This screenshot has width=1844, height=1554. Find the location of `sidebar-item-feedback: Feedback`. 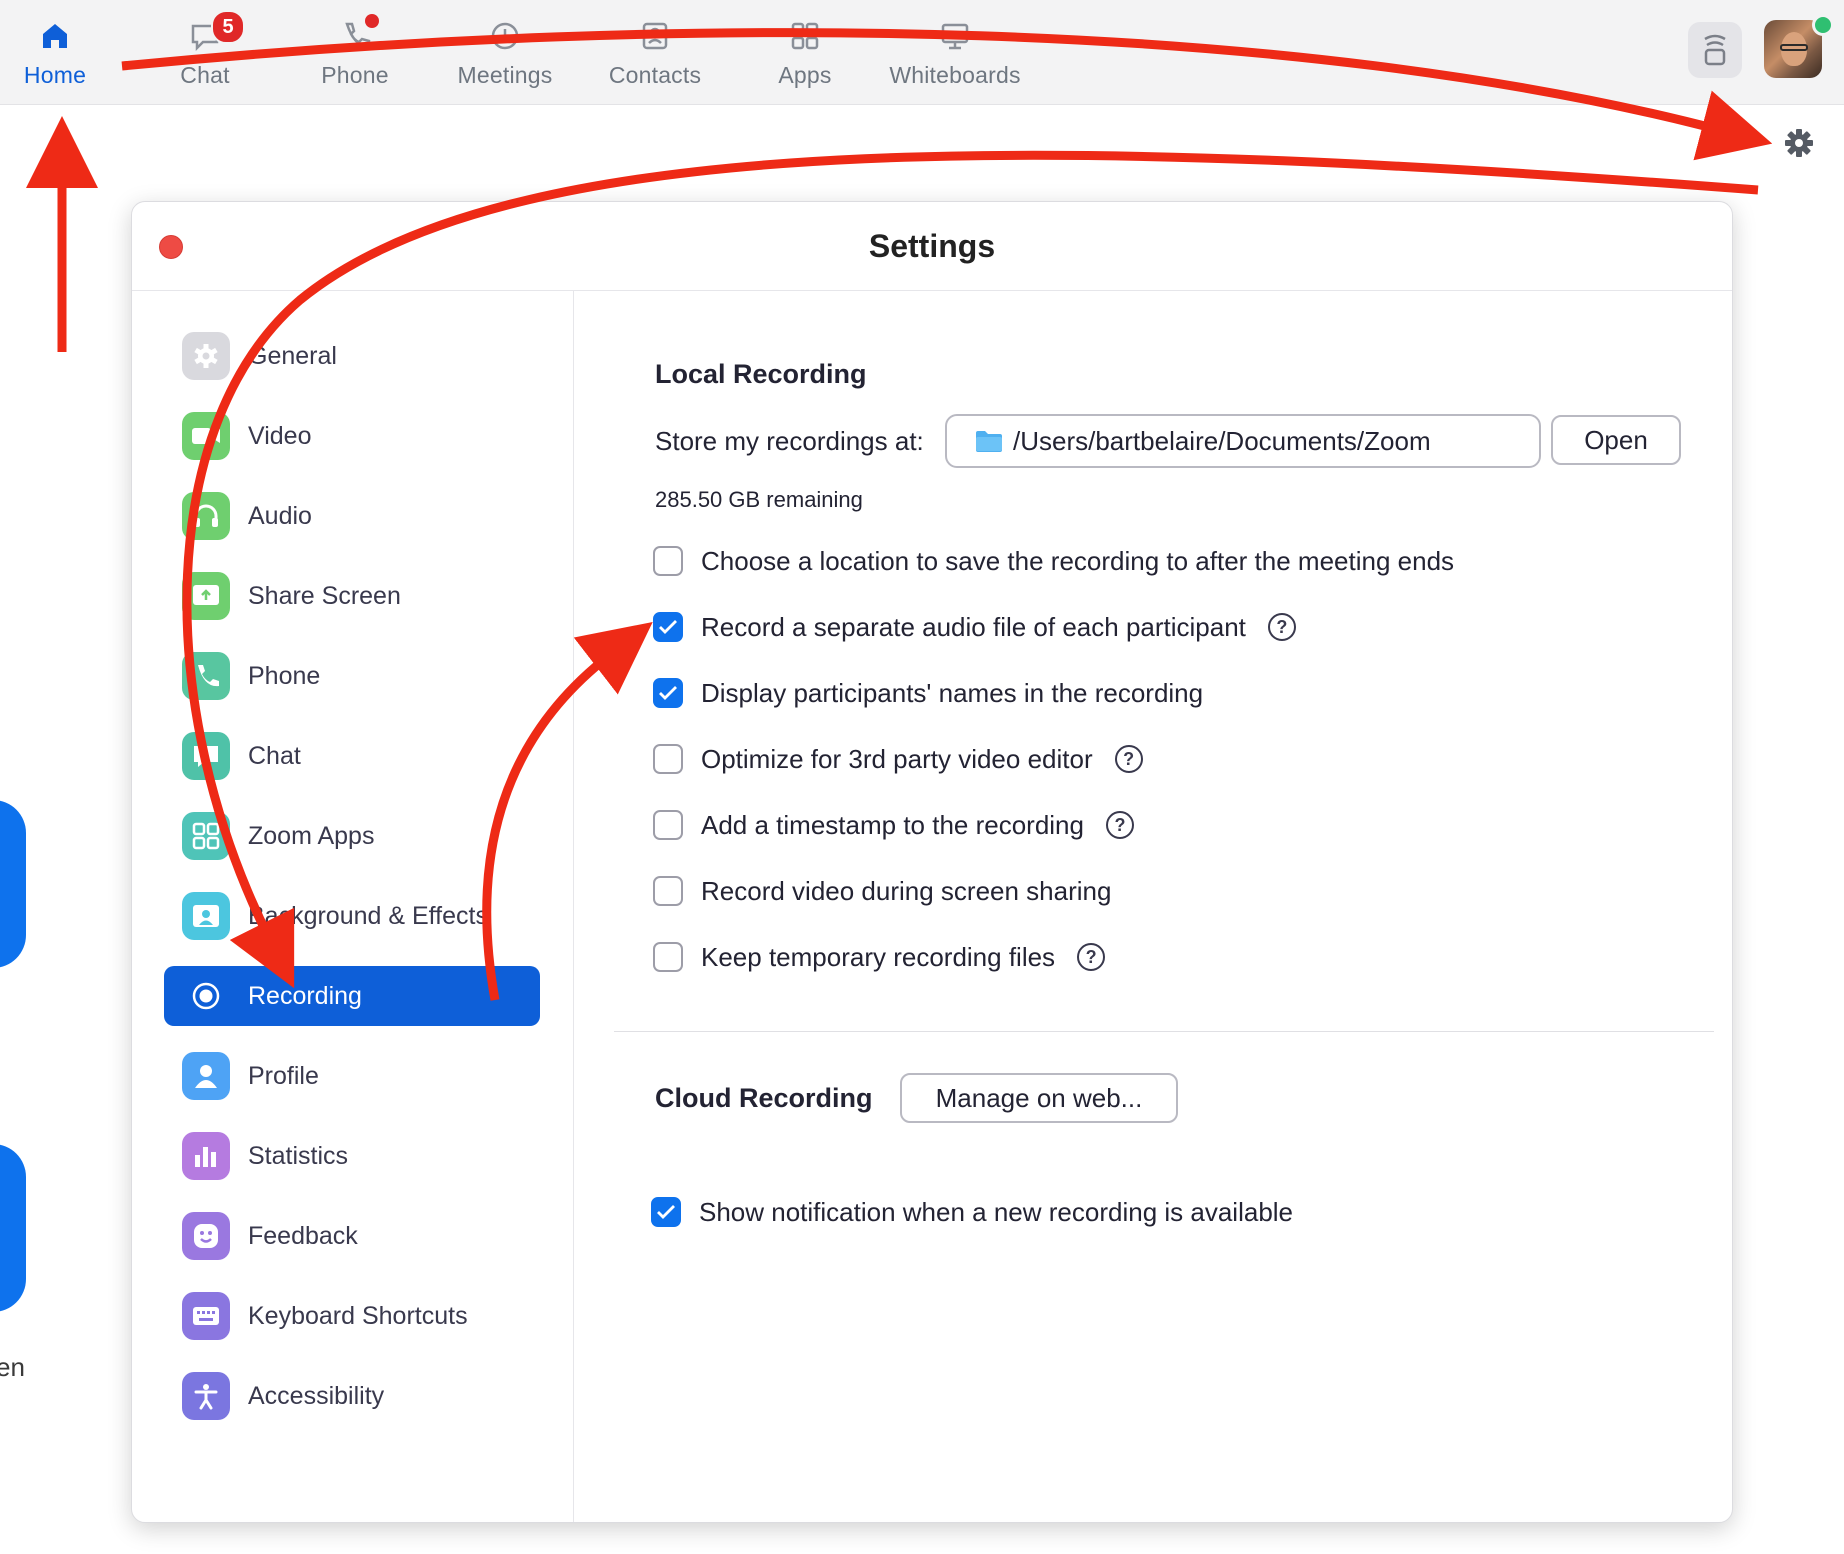

sidebar-item-feedback: Feedback is located at coordinates (352, 1236).